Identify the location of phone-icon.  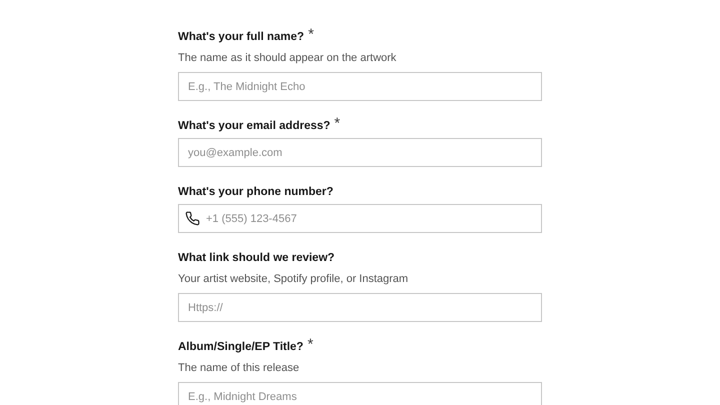
(192, 218).